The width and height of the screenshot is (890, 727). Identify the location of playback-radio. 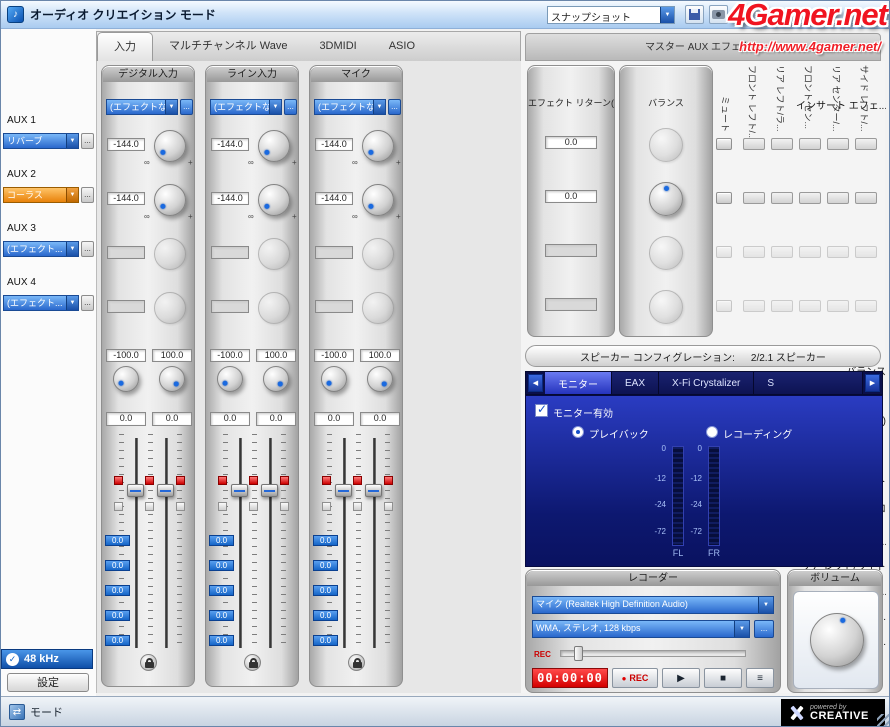
(578, 432).